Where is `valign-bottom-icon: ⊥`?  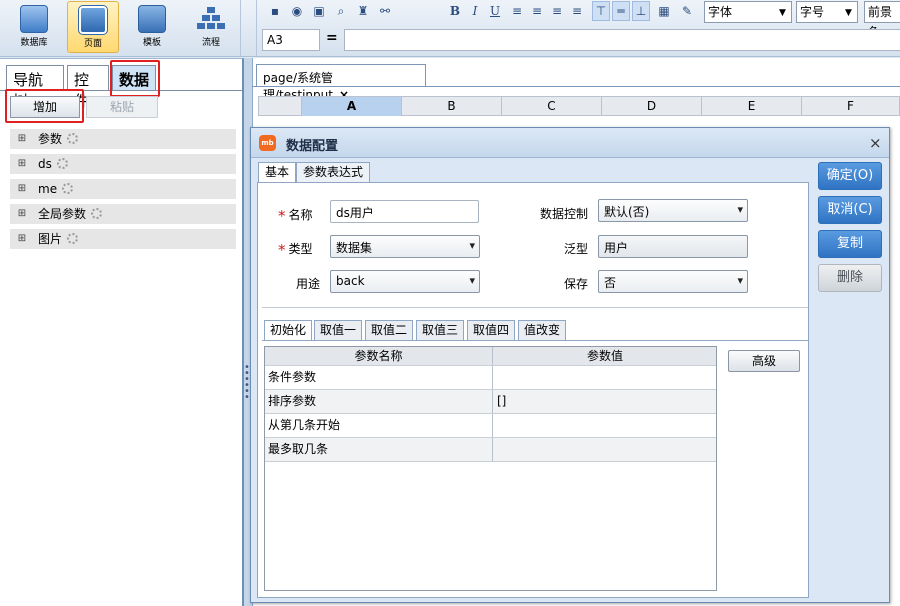 valign-bottom-icon: ⊥ is located at coordinates (641, 11).